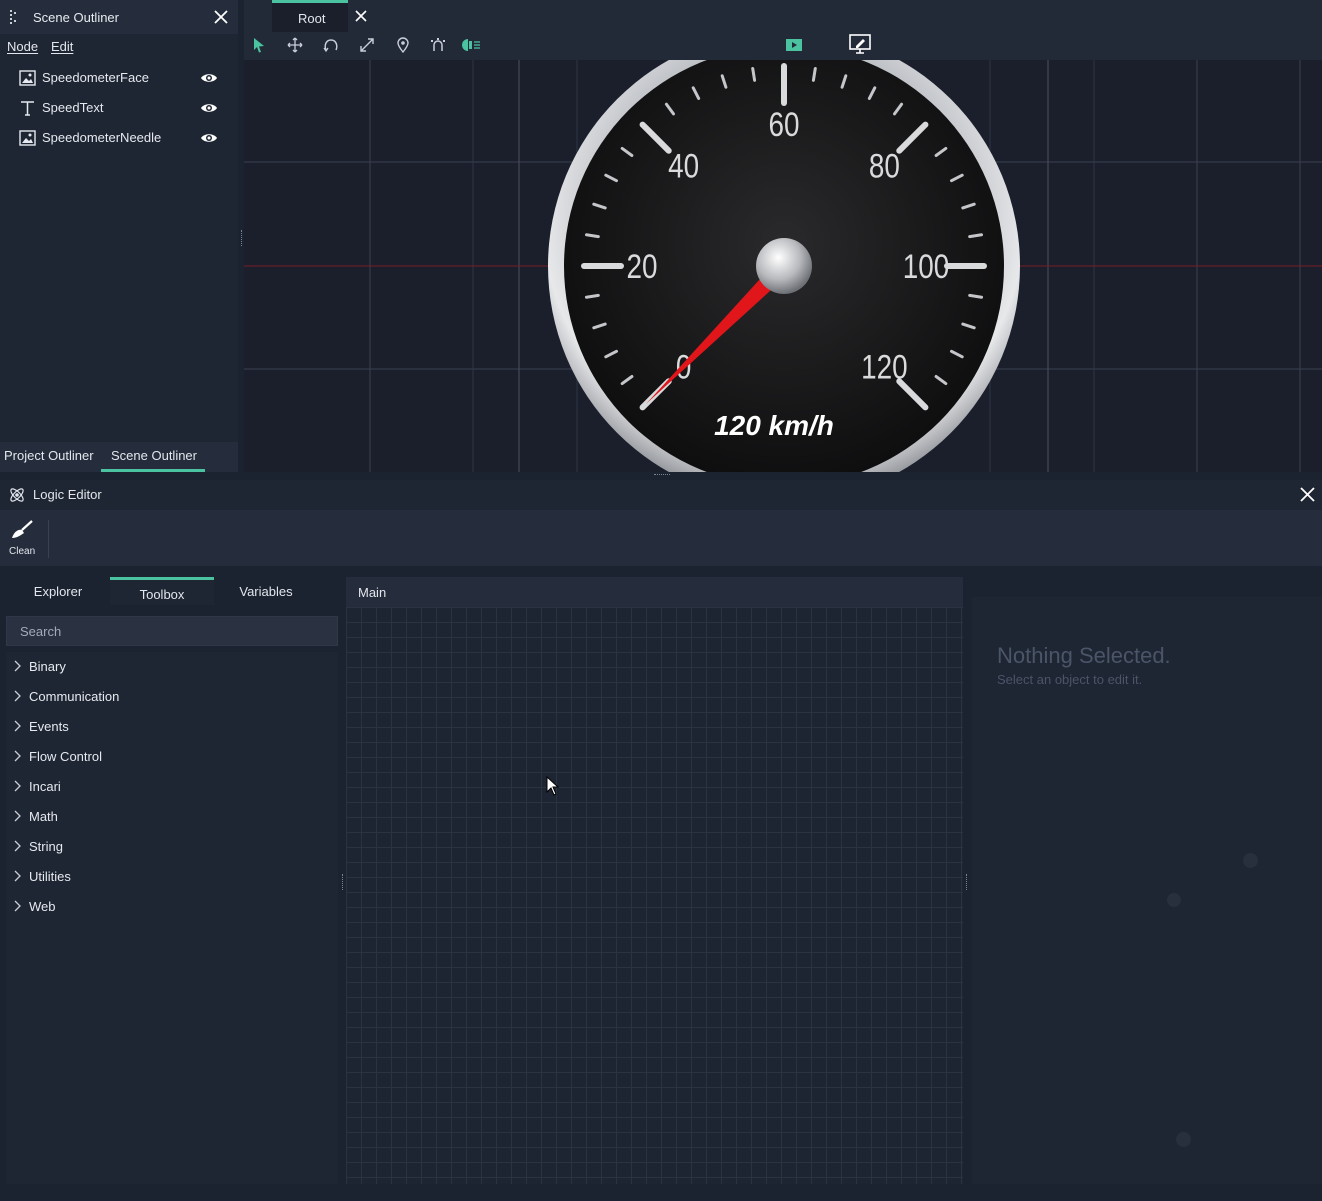  I want to click on node-row-speedometer-face: SpeedometerFace, so click(119, 78).